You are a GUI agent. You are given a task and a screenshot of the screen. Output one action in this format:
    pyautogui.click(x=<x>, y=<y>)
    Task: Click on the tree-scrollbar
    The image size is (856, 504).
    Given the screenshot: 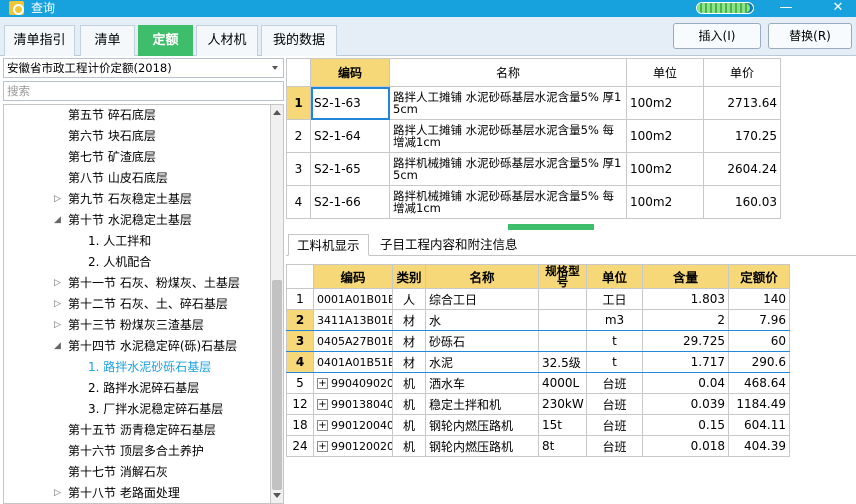 What is the action you would take?
    pyautogui.click(x=277, y=304)
    